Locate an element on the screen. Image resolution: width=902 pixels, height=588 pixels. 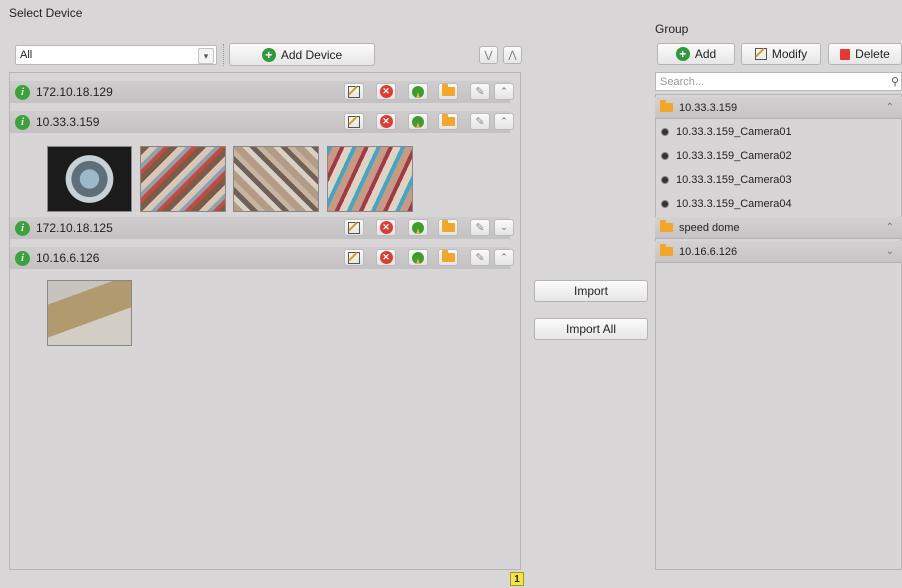
camera-node: 10.33.3.159_Camera04 is located at coordinates (778, 204).